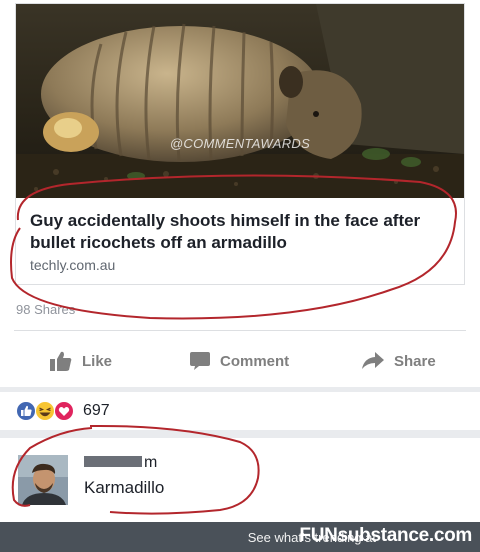  Describe the element at coordinates (240, 411) in the screenshot. I see `reactions-row: 697` at that location.